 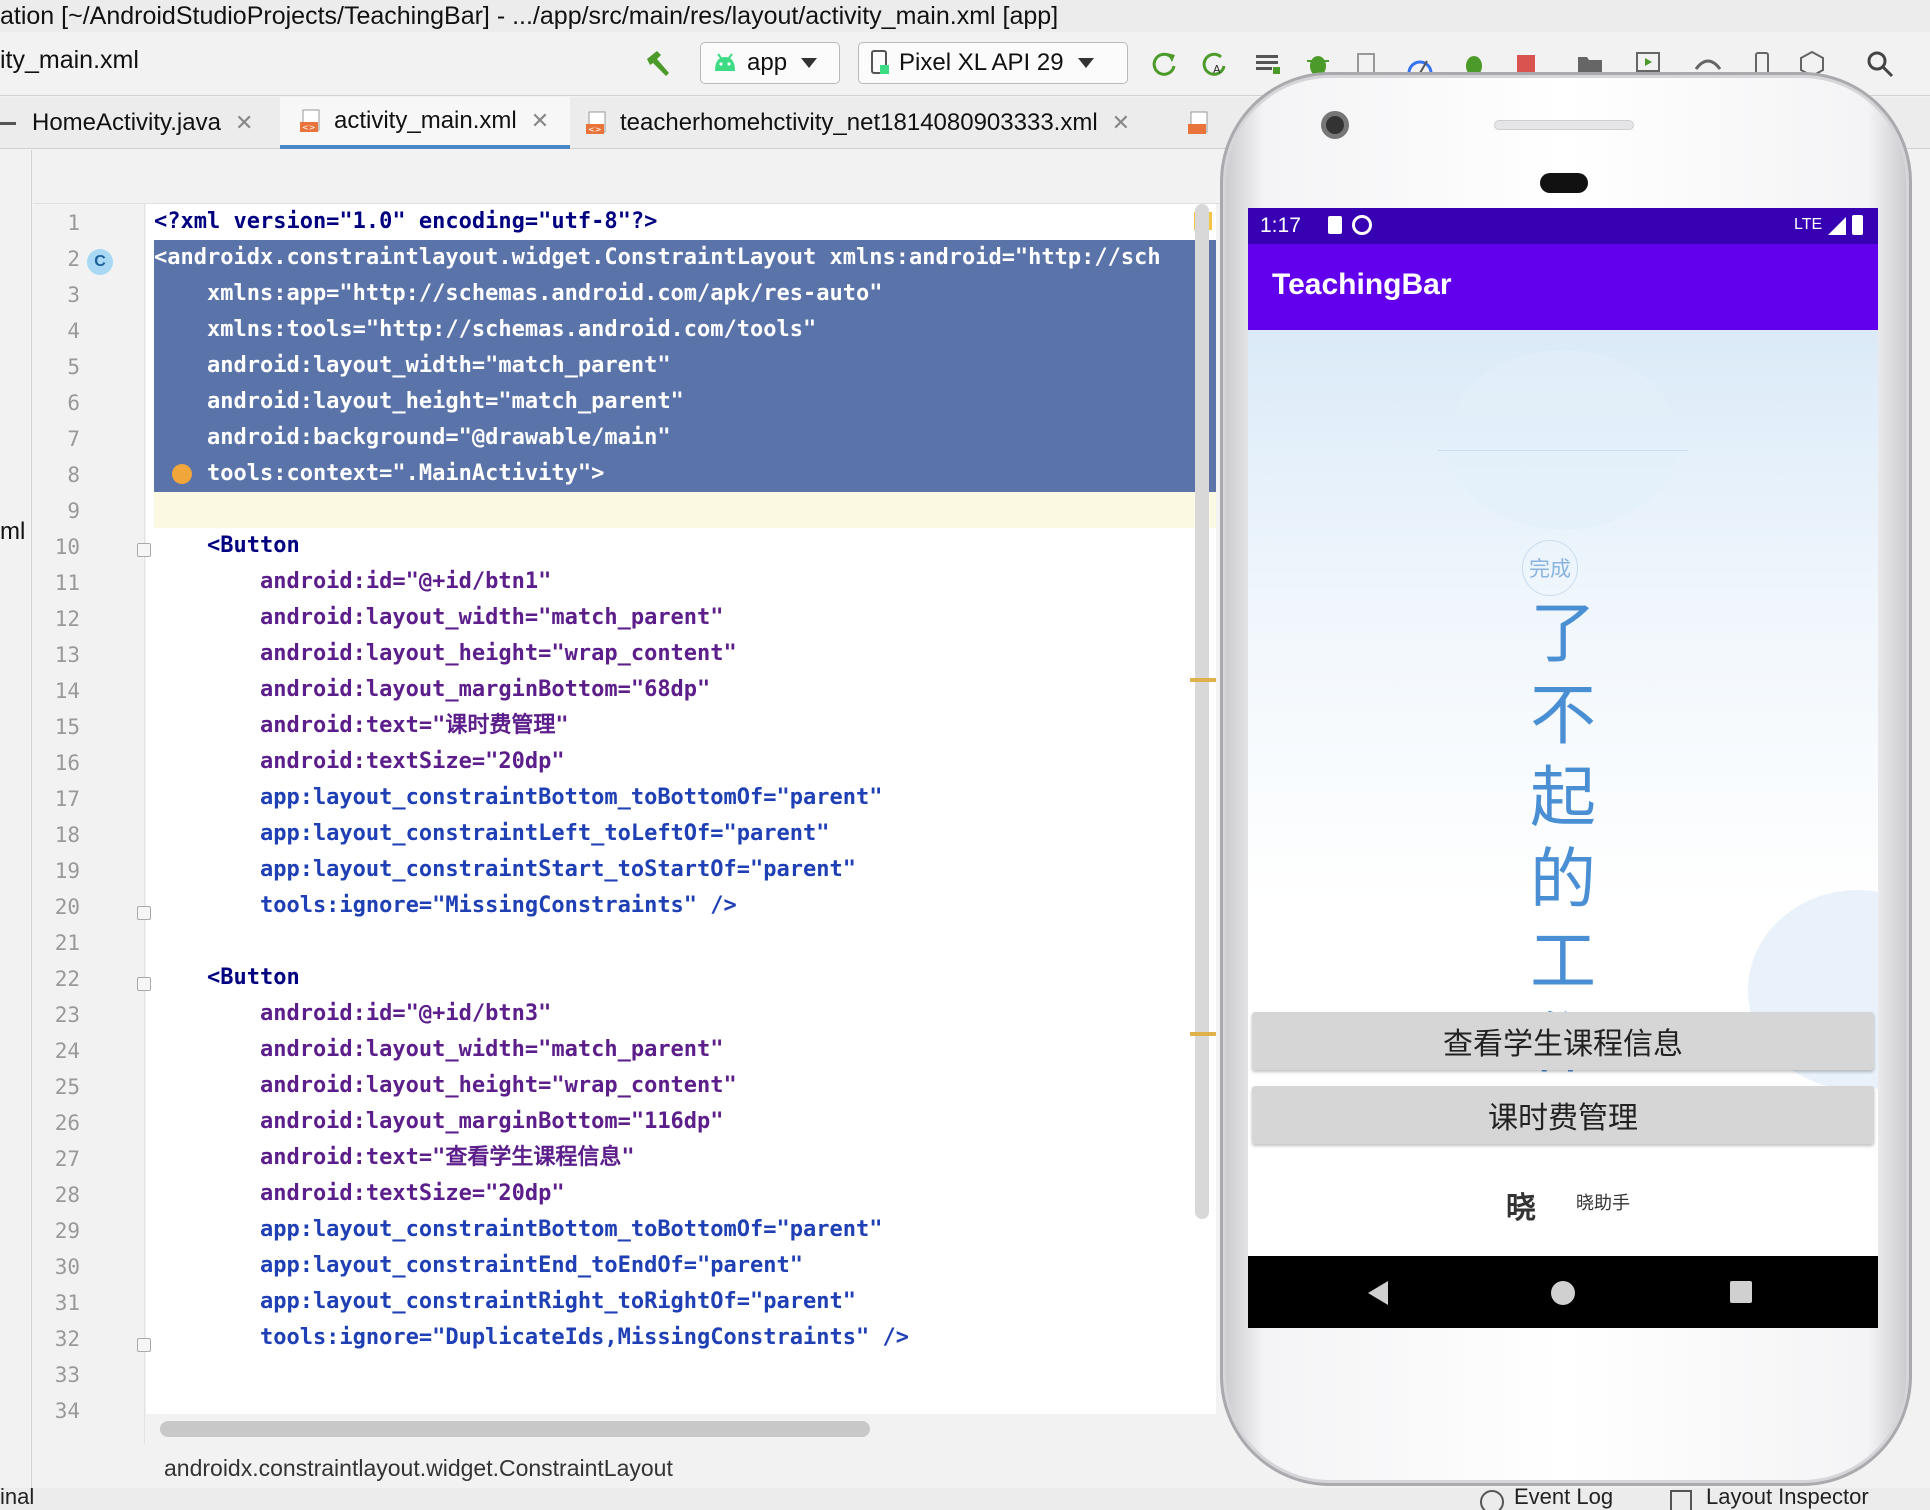 I want to click on line-number: 25, so click(x=67, y=1087).